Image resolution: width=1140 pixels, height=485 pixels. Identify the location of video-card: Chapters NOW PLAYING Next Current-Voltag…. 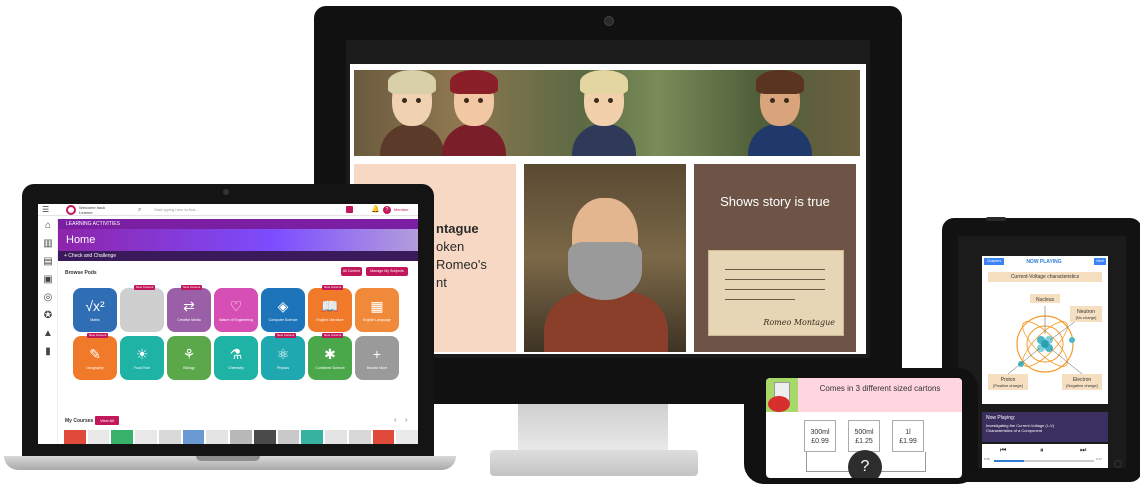
(1045, 330).